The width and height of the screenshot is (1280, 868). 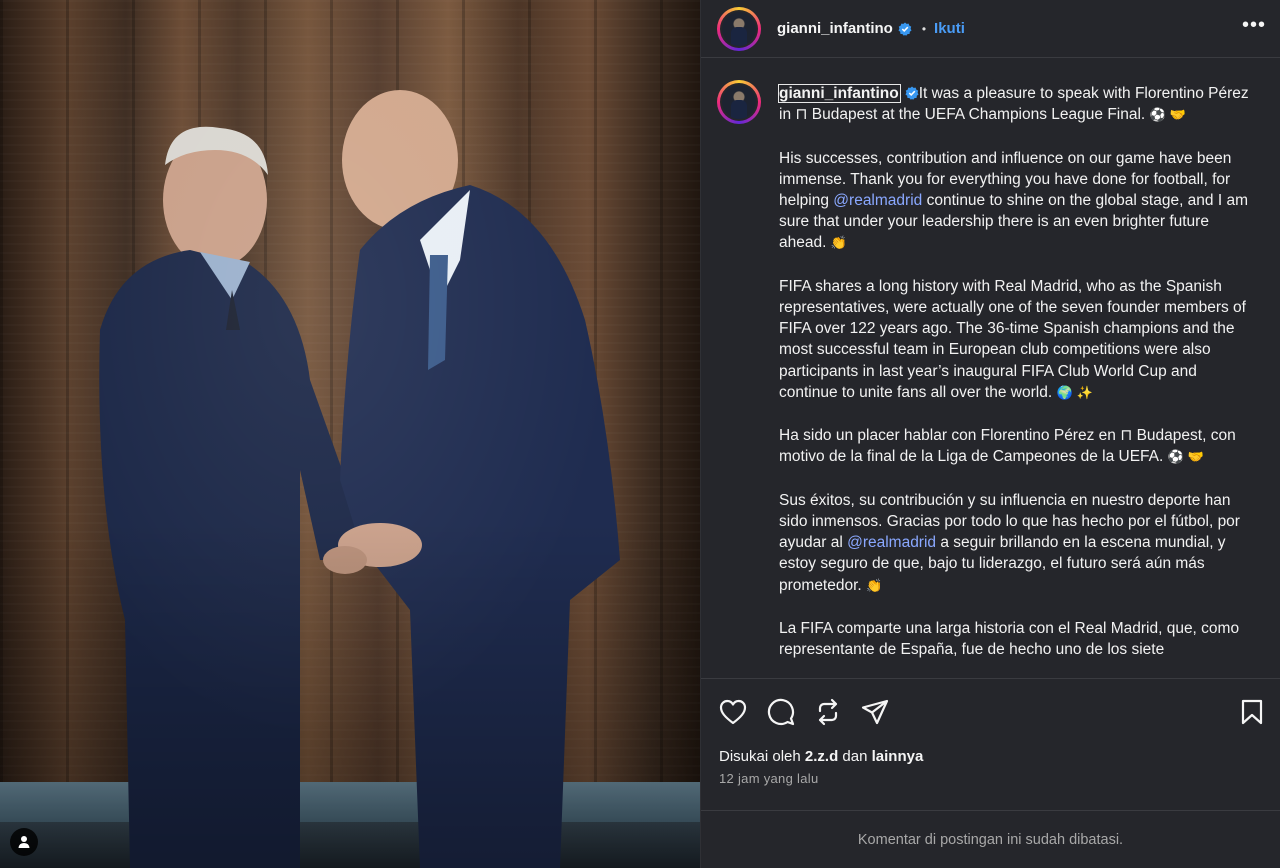 I want to click on action-bar, so click(x=990, y=711).